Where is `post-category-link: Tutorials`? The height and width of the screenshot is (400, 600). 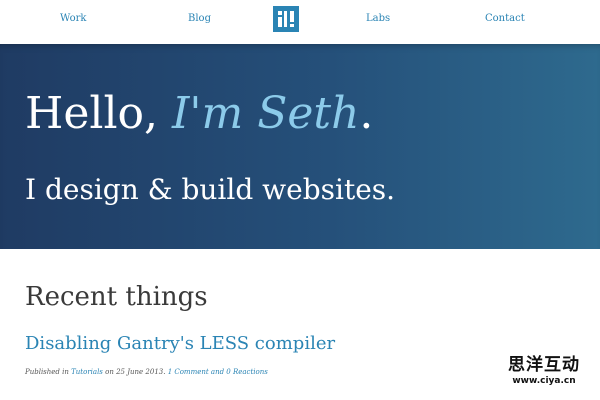 post-category-link: Tutorials is located at coordinates (87, 372).